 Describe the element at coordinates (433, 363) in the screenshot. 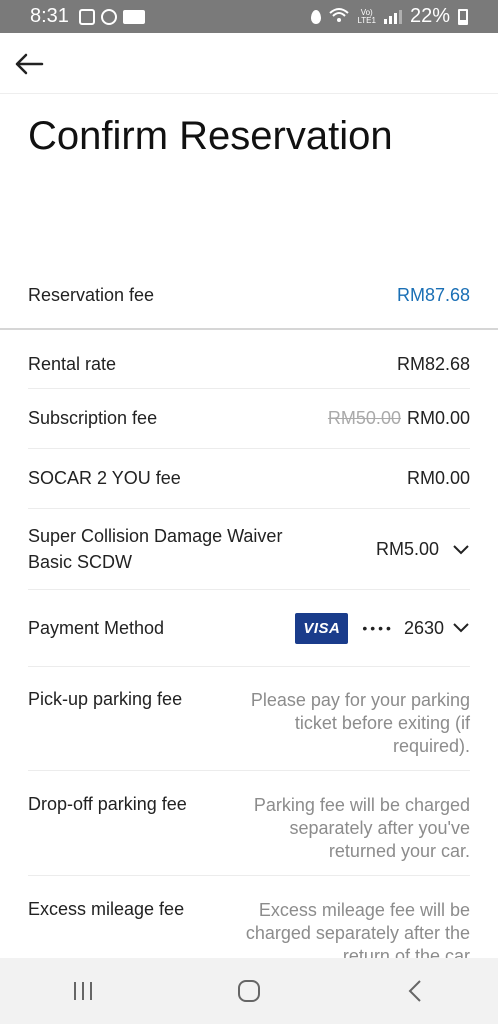

I see `rental-rate-value: RM82.68` at that location.